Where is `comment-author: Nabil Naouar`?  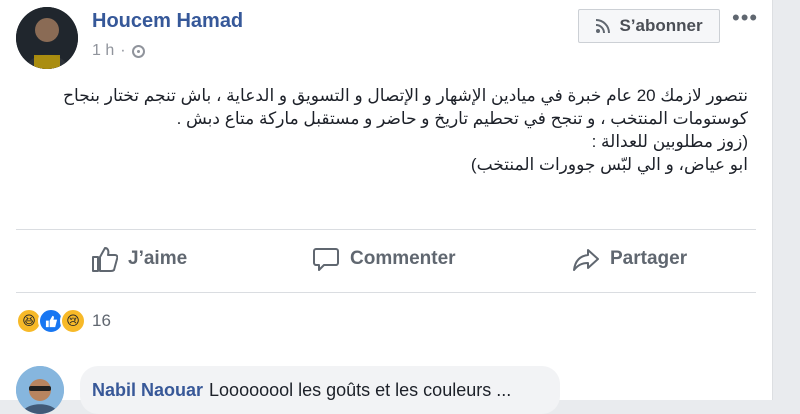 comment-author: Nabil Naouar is located at coordinates (147, 390).